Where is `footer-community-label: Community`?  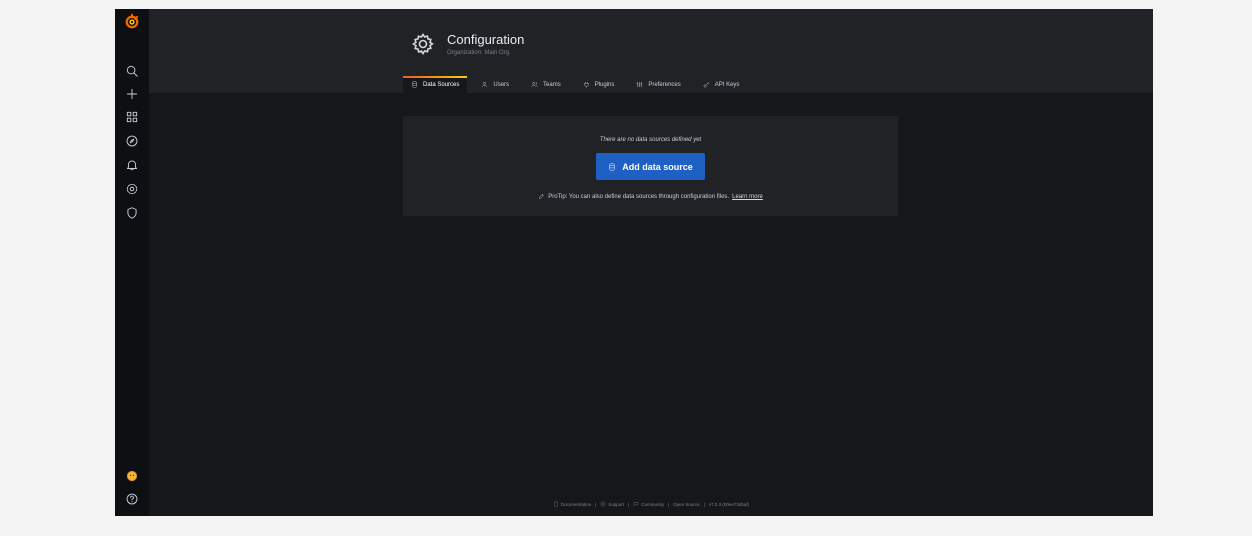 footer-community-label: Community is located at coordinates (652, 504).